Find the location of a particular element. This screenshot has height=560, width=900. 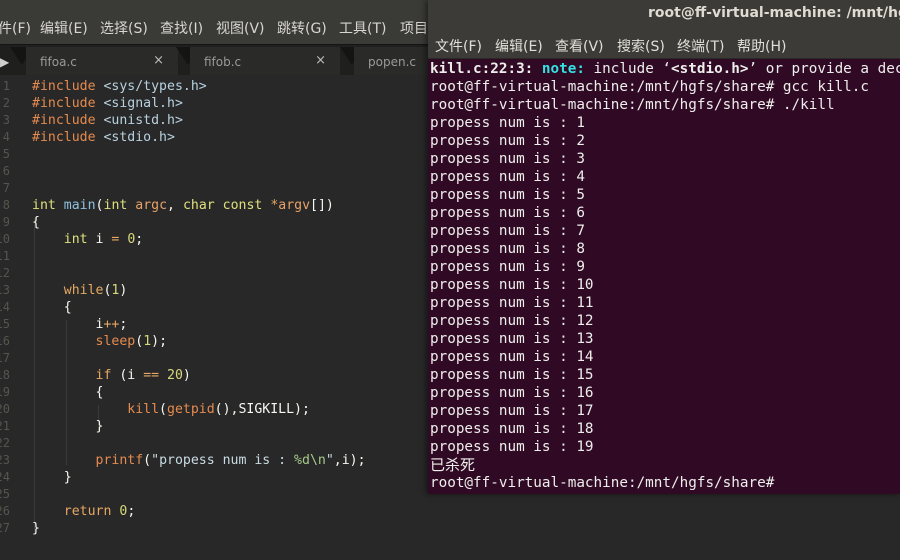

shell-prompt: root@ff-virtual-machine:/mnt/hgfs/share# is located at coordinates (602, 483).